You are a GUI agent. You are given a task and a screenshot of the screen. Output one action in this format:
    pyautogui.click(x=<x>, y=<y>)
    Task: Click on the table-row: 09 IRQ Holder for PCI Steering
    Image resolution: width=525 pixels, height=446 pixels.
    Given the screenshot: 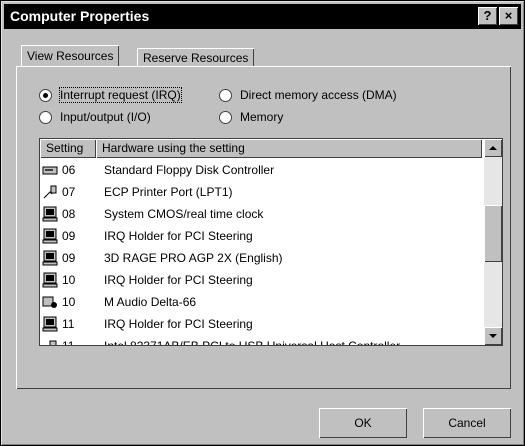 What is the action you would take?
    pyautogui.click(x=260, y=236)
    